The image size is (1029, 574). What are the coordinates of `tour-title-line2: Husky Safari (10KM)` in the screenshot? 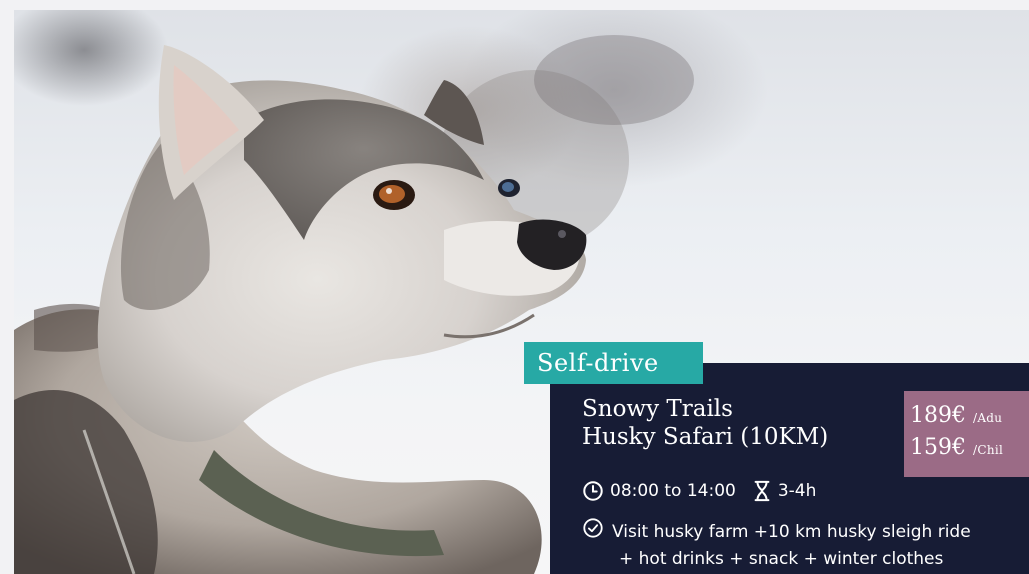 It's located at (705, 437).